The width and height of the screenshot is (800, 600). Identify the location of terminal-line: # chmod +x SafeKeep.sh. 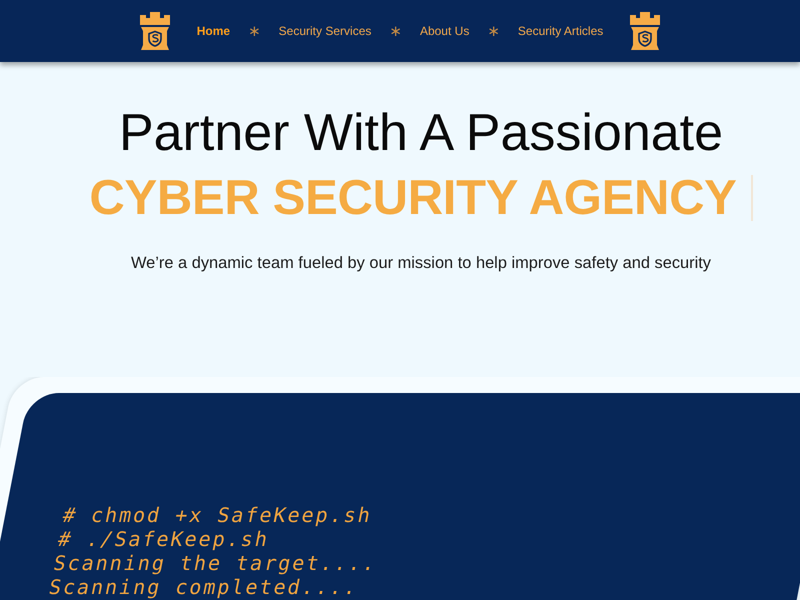
(217, 515).